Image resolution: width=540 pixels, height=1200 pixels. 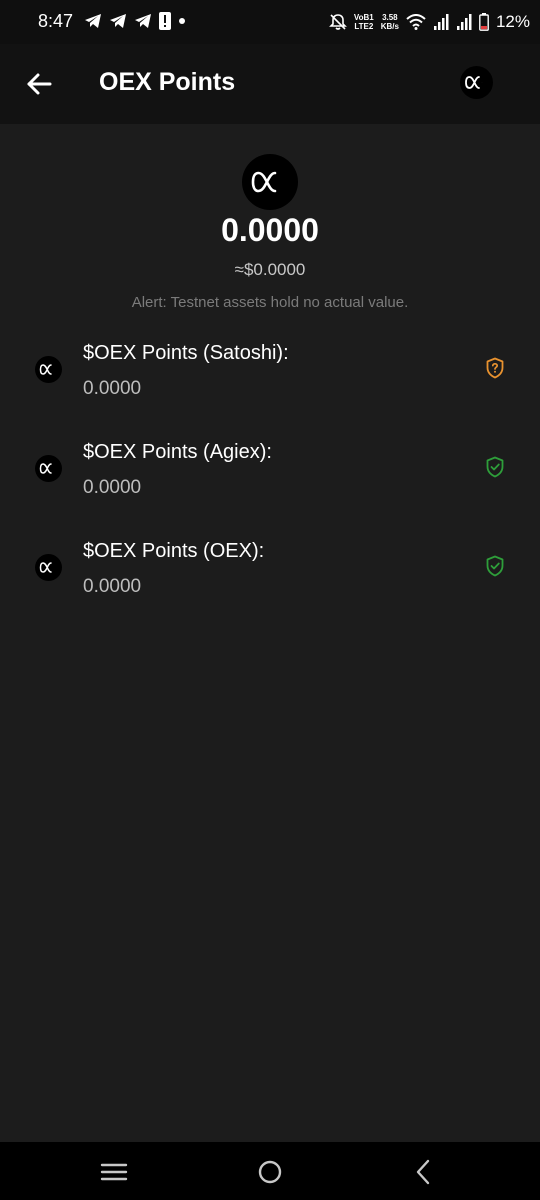 What do you see at coordinates (56, 21) in the screenshot?
I see `status-time: 8:47` at bounding box center [56, 21].